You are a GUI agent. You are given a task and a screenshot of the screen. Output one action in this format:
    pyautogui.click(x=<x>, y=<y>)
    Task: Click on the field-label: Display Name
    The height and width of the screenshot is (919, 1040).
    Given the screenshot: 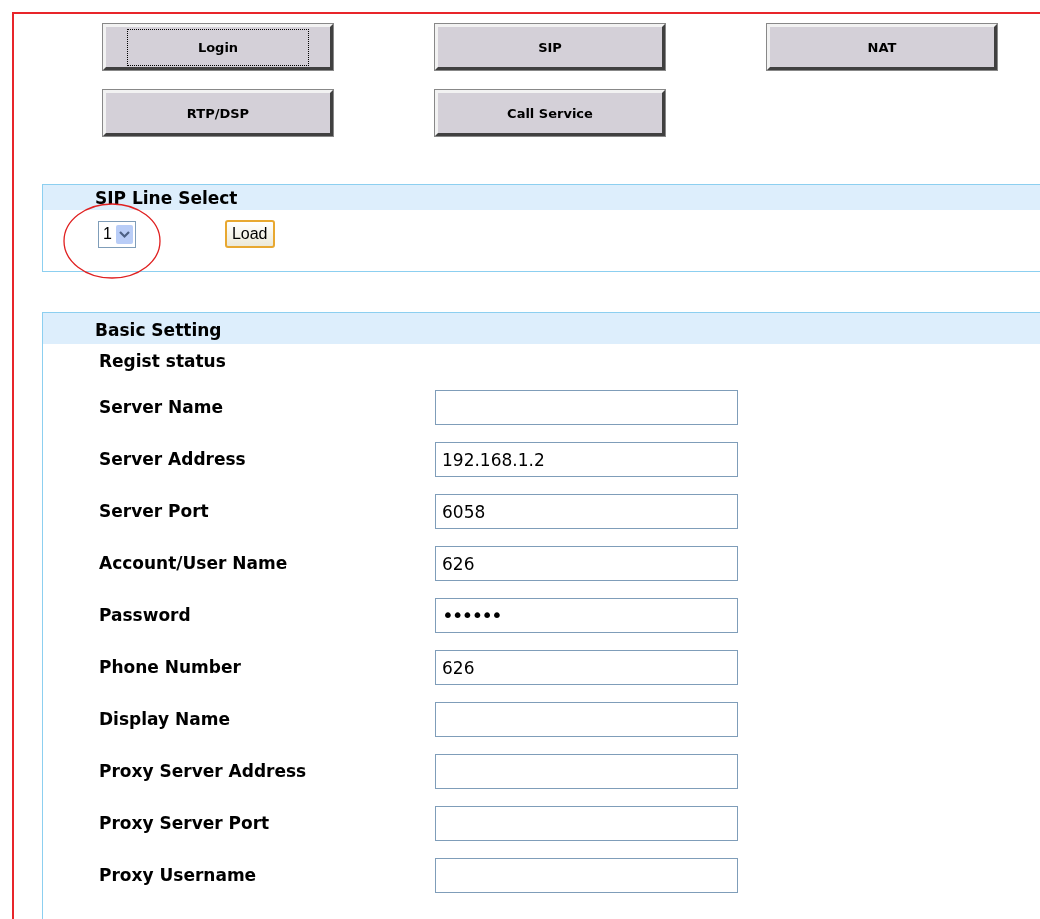 What is the action you would take?
    pyautogui.click(x=165, y=719)
    